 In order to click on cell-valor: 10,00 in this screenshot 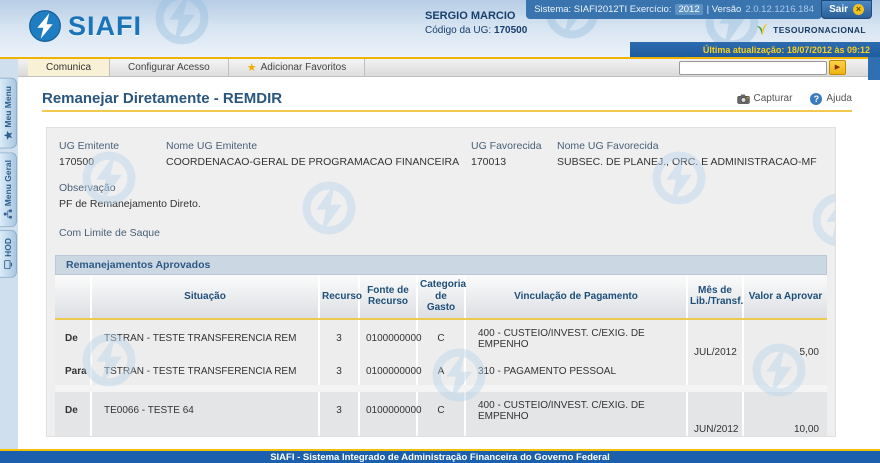, I will do `click(784, 413)`.